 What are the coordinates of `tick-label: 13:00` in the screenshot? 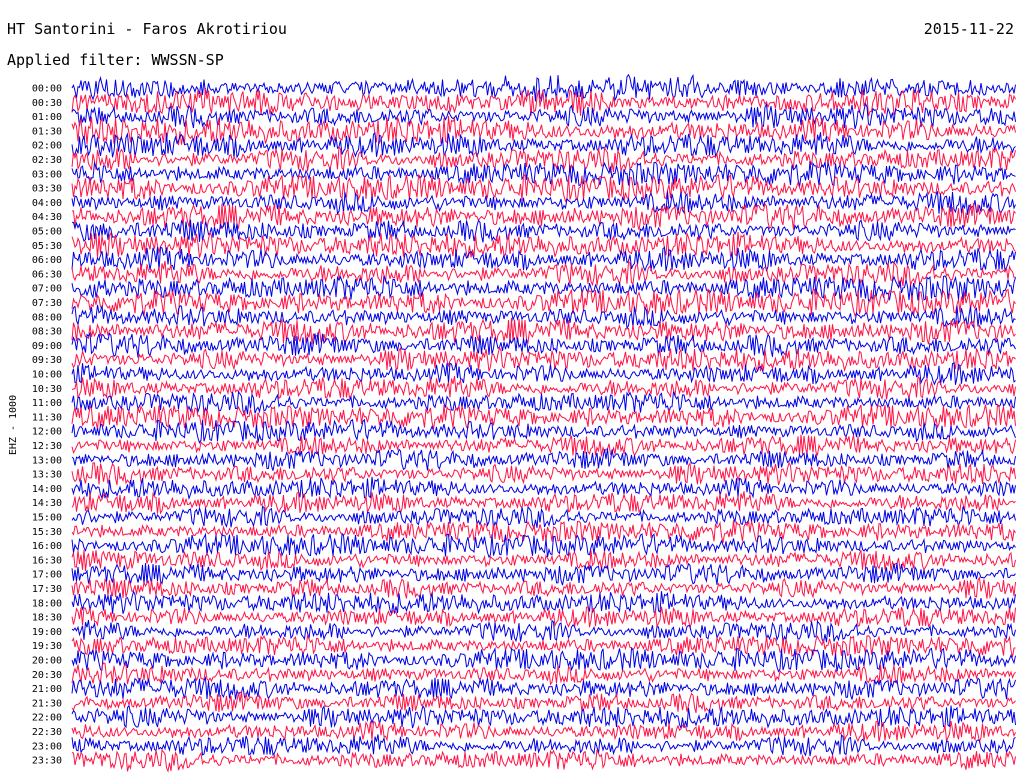 It's located at (47, 460).